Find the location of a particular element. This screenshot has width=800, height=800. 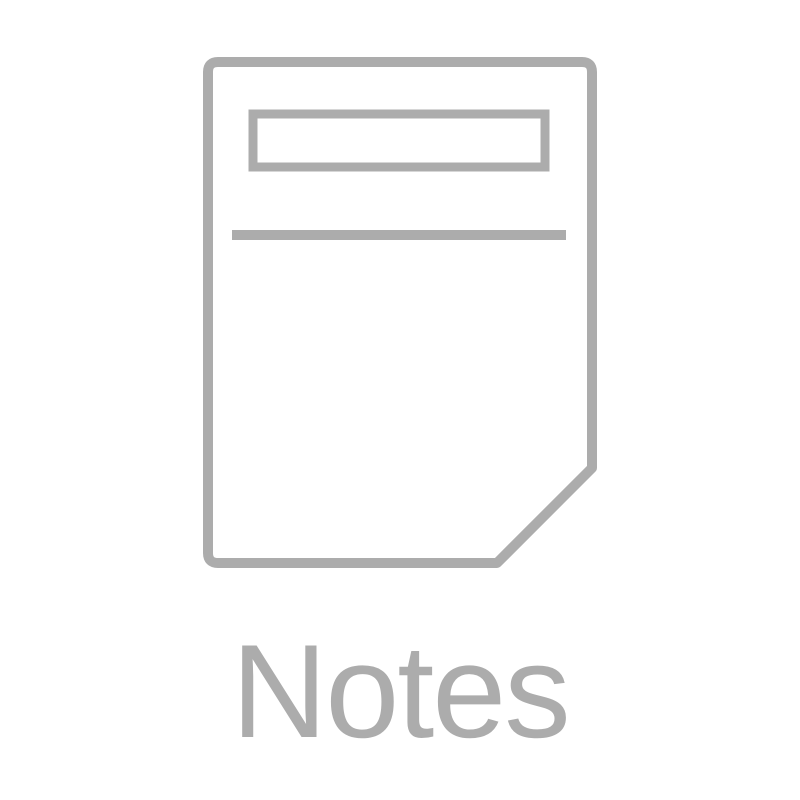

title-box is located at coordinates (399, 140).